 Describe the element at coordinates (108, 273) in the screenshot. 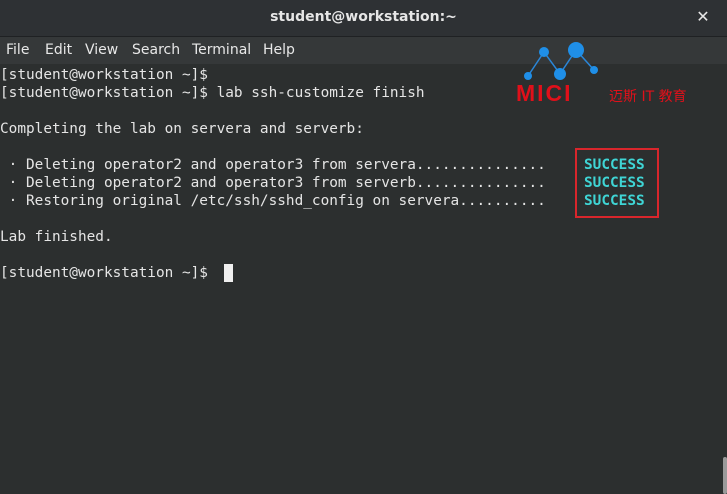

I see `terminal-prompt: [student@workstation ~]$` at that location.